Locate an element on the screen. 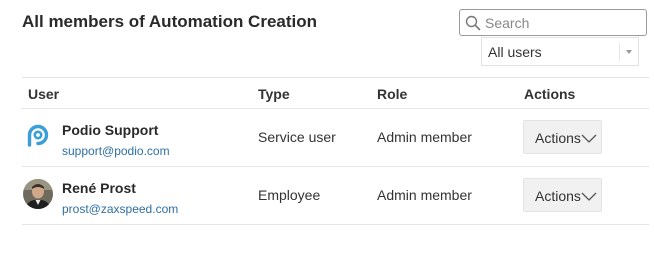  column-header-user: User is located at coordinates (44, 94).